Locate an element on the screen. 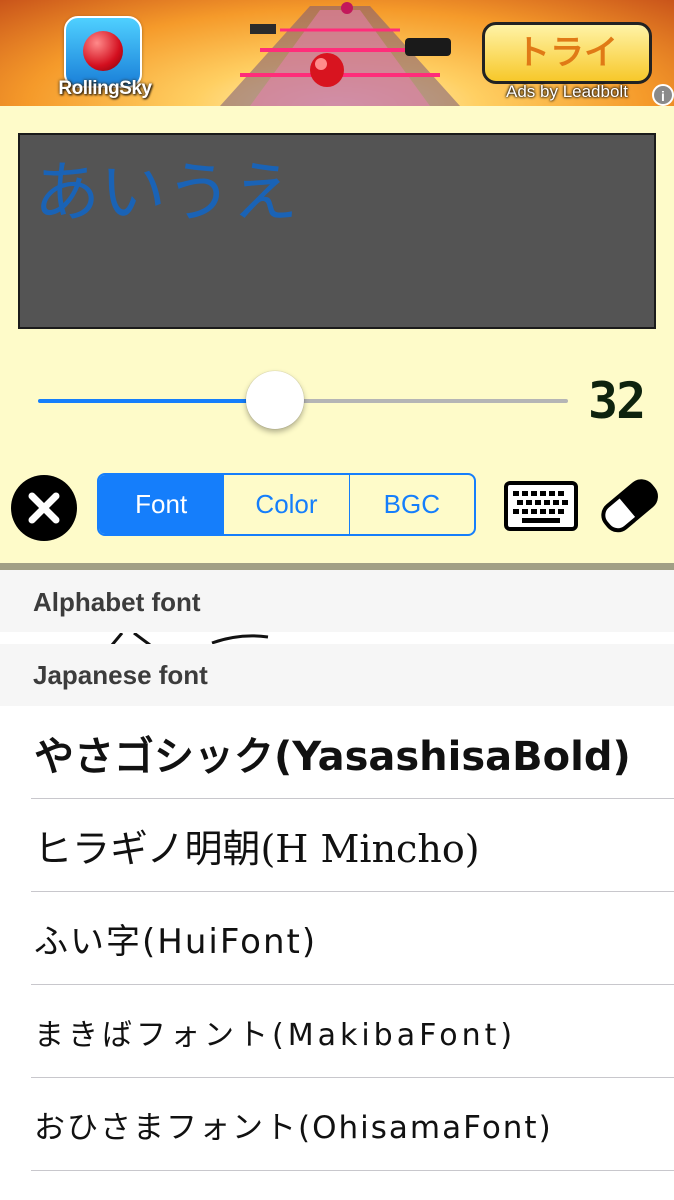 This screenshot has height=1200, width=674. segment-font: Font is located at coordinates (161, 504).